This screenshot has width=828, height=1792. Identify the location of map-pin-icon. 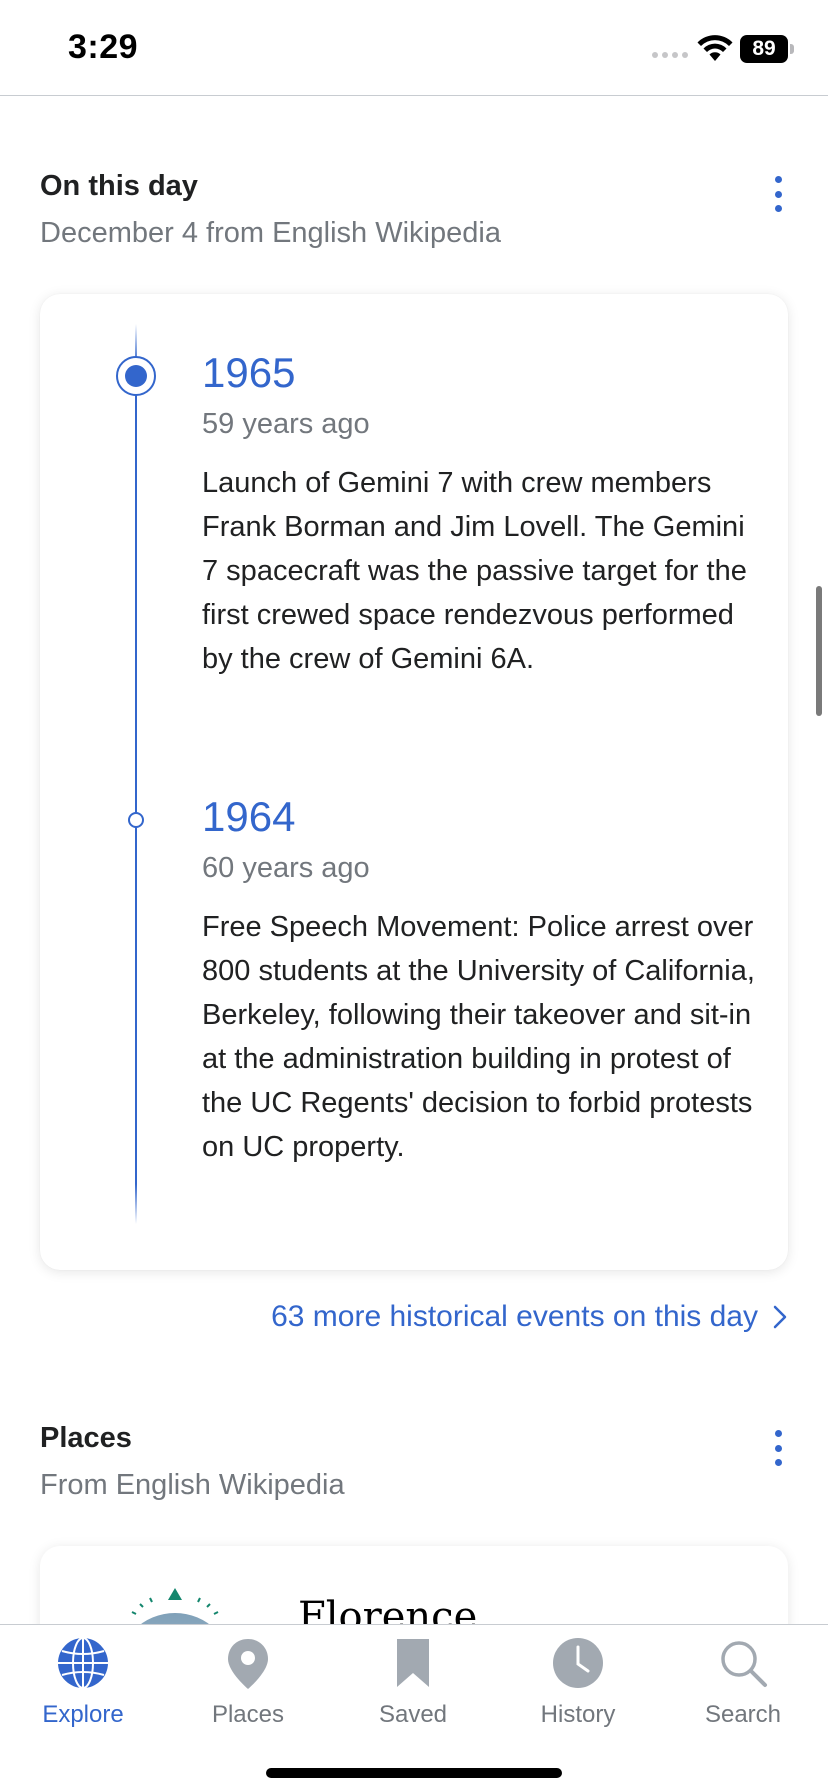
(248, 1664).